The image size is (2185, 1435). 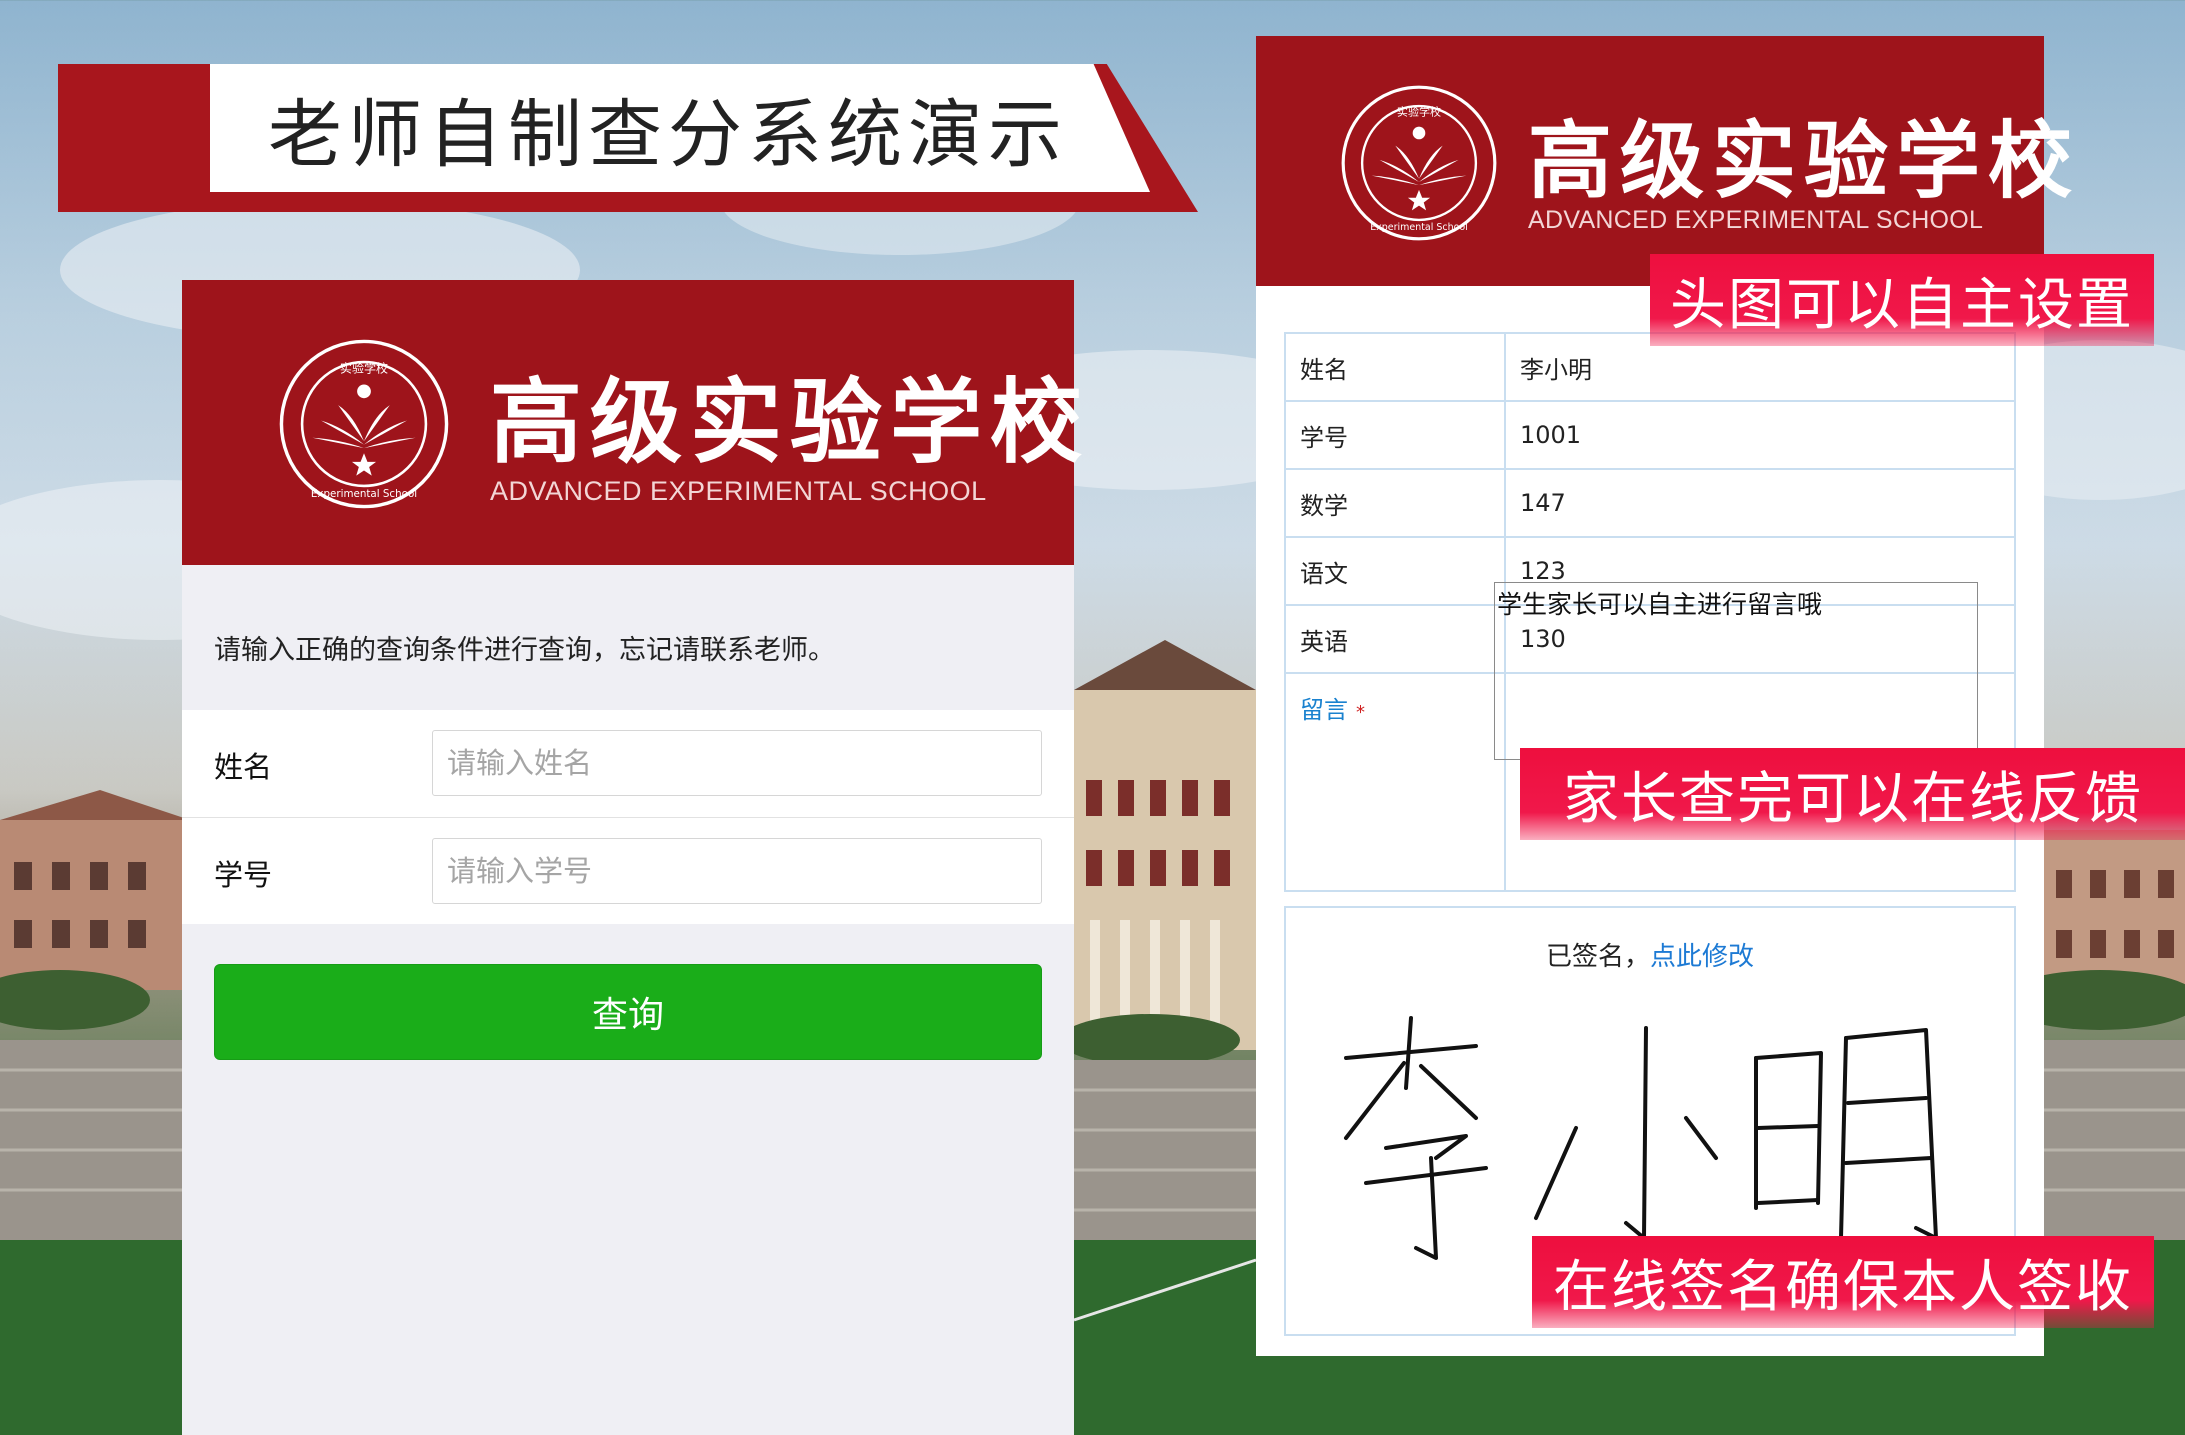 I want to click on query-form: 姓名 学号, so click(x=628, y=817).